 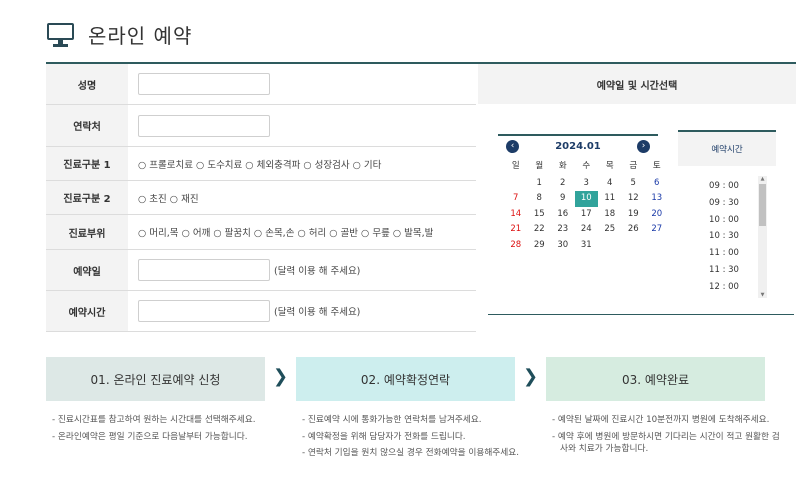 I want to click on calendar-day: 1, so click(x=540, y=183).